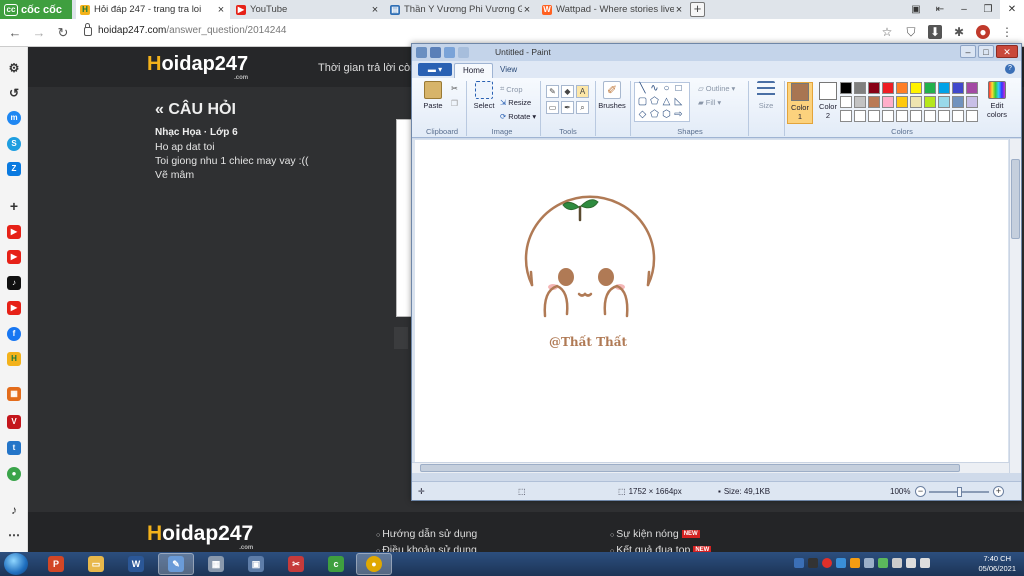 This screenshot has width=1024, height=576. Describe the element at coordinates (855, 563) in the screenshot. I see `security-icon` at that location.